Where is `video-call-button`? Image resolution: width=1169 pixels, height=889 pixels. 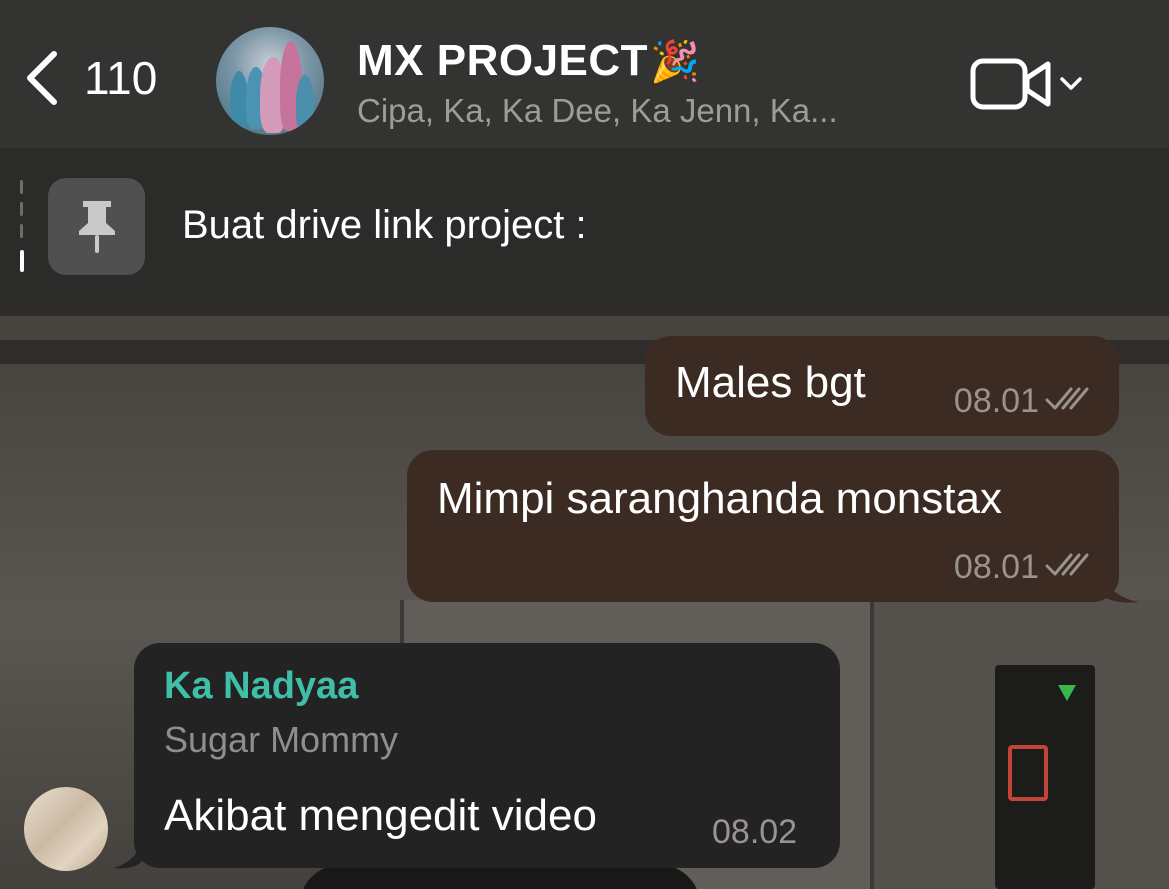
video-call-button is located at coordinates (1026, 86).